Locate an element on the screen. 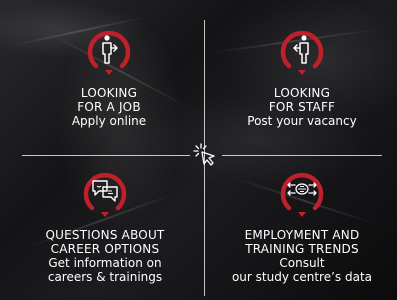  tile-link-text: our study centre’s data is located at coordinates (302, 277).